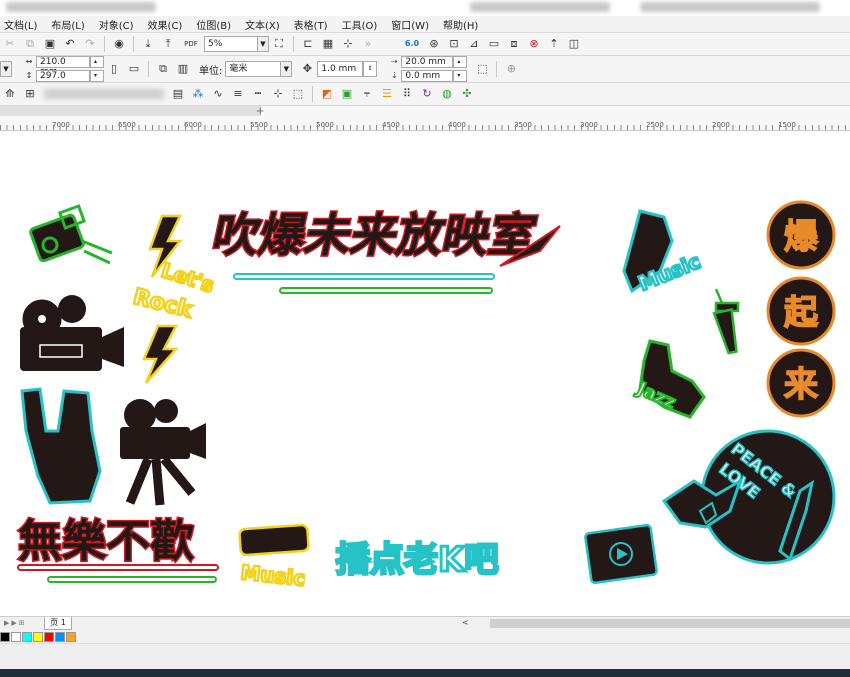 The width and height of the screenshot is (850, 677). Describe the element at coordinates (554, 44) in the screenshot. I see `plugin-tool-icon-7: ⇡` at that location.